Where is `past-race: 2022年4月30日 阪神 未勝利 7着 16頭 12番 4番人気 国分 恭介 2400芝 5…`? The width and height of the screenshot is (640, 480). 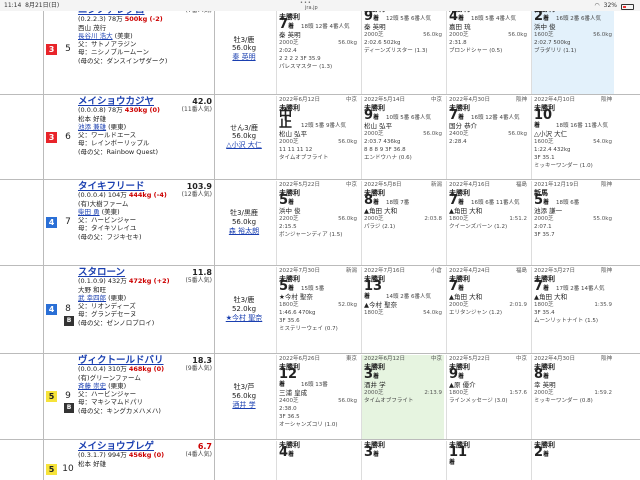
past-race: 2022年4月30日 阪神 未勝利 7着 16頭 12番 4番人気 国分 恭介 2400芝 5… is located at coordinates (487, 137).